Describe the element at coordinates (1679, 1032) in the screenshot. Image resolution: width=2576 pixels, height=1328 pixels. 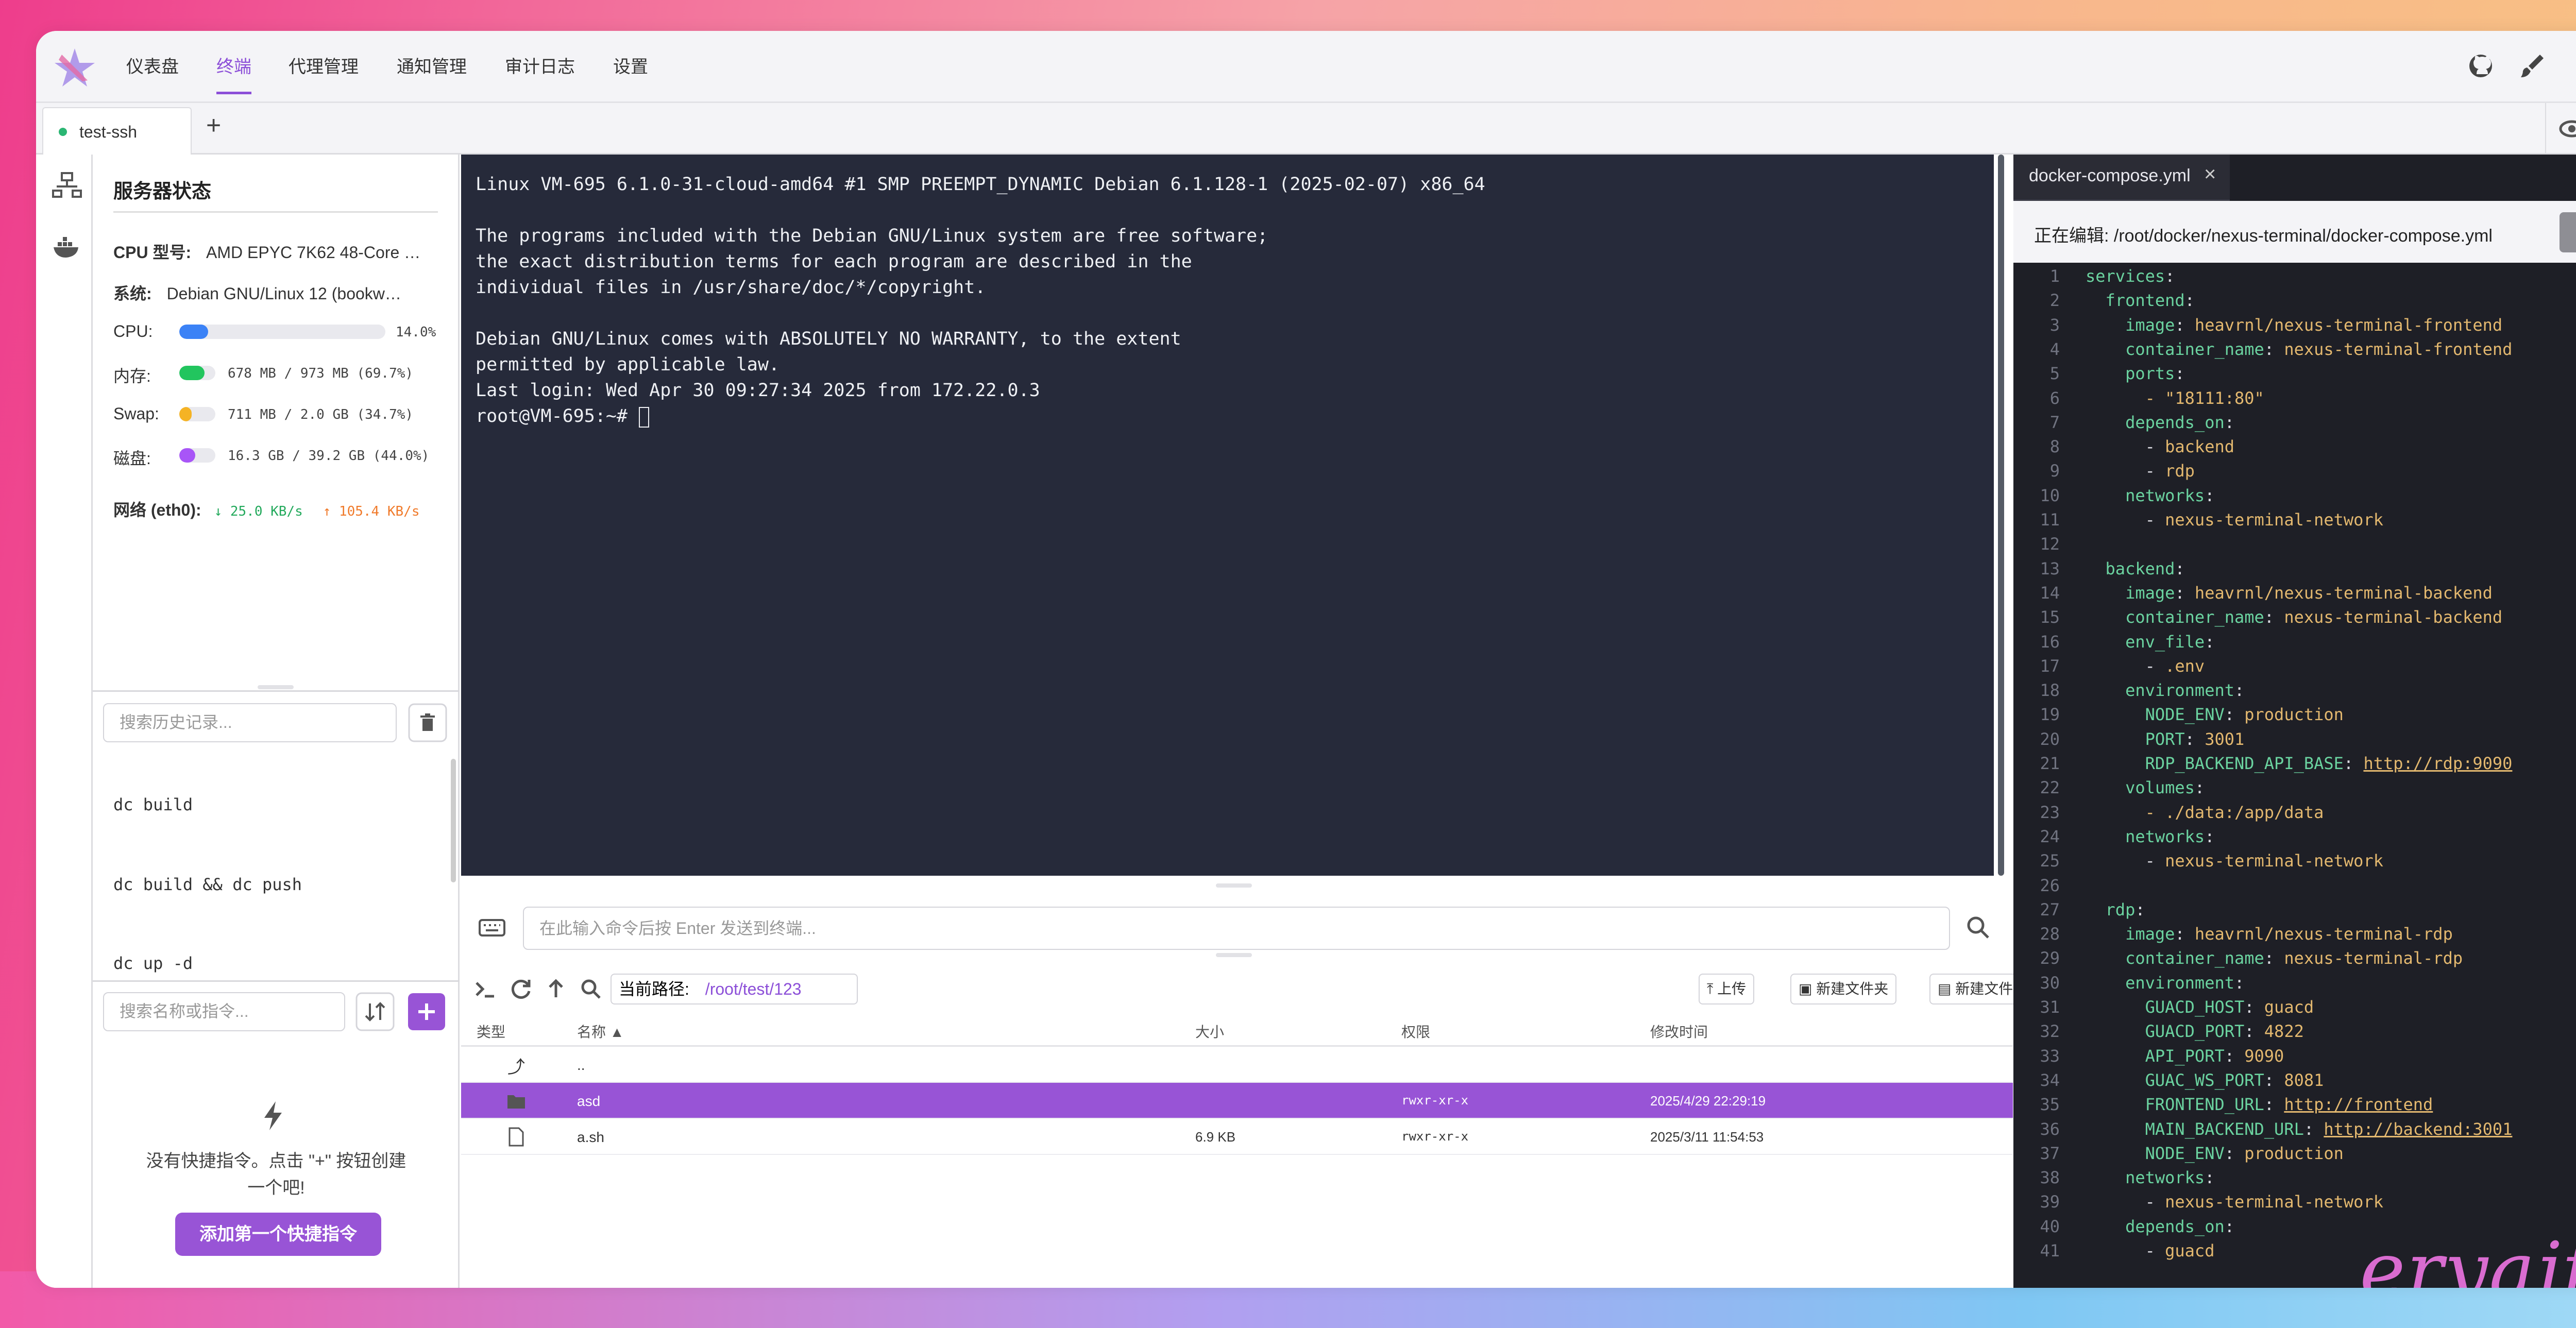
I see `col-mtime: 修改时间` at that location.